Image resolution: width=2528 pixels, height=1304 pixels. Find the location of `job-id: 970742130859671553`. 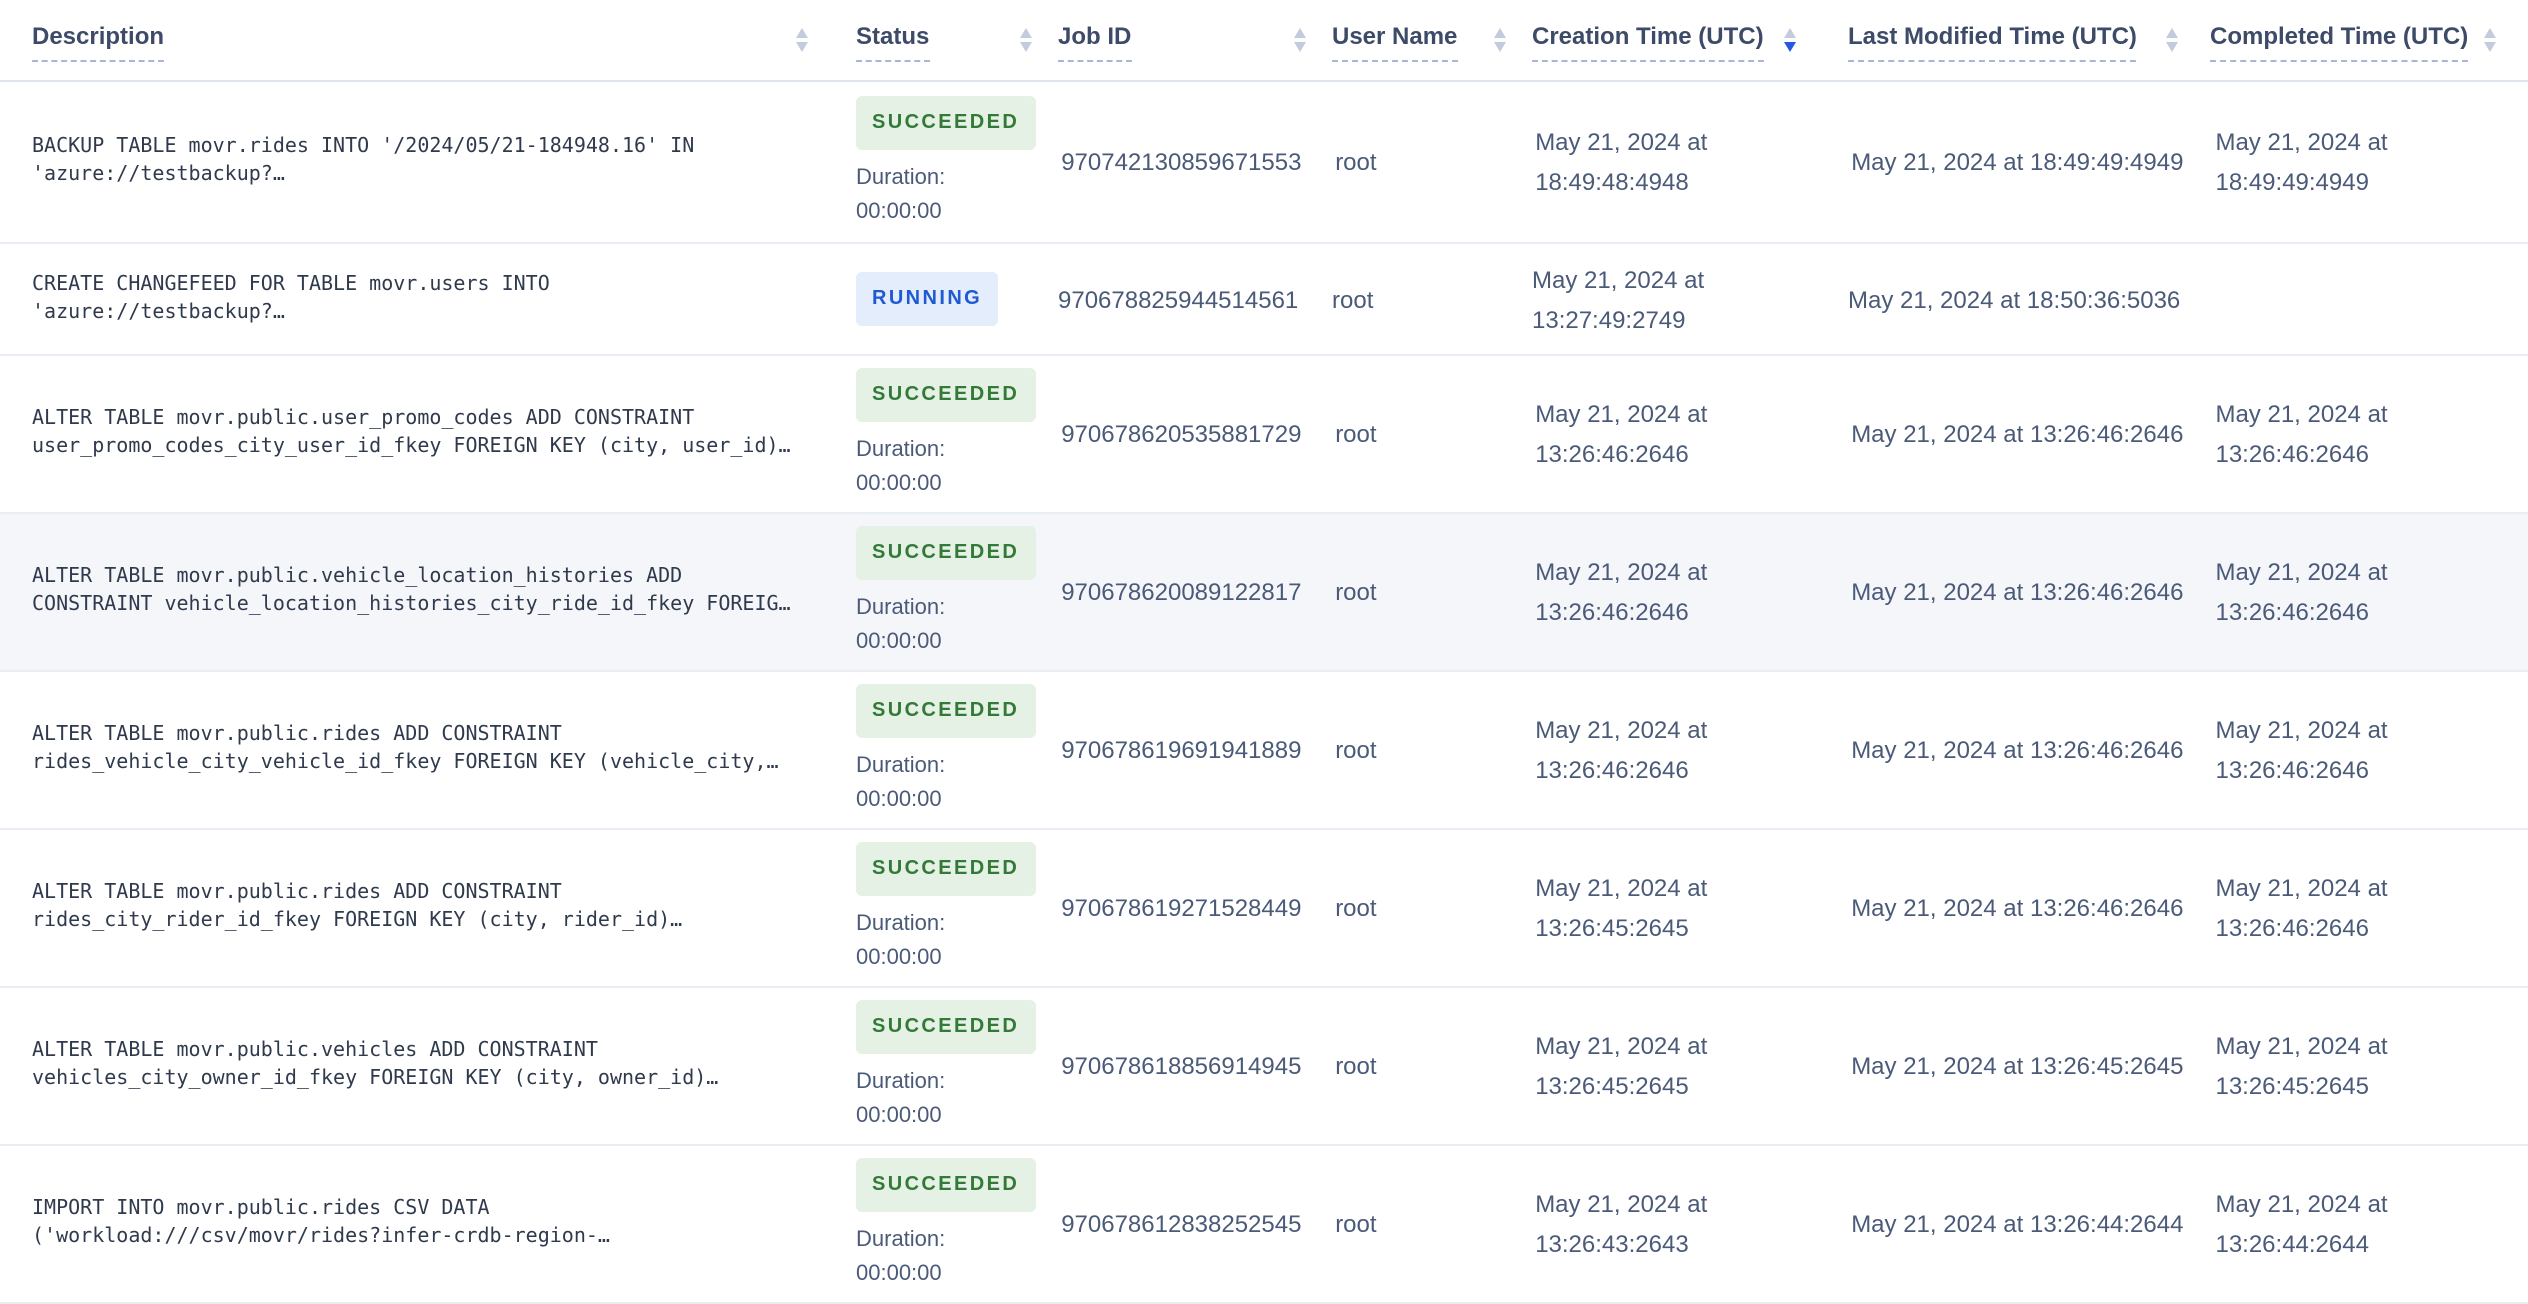

job-id: 970742130859671553 is located at coordinates (1181, 162).